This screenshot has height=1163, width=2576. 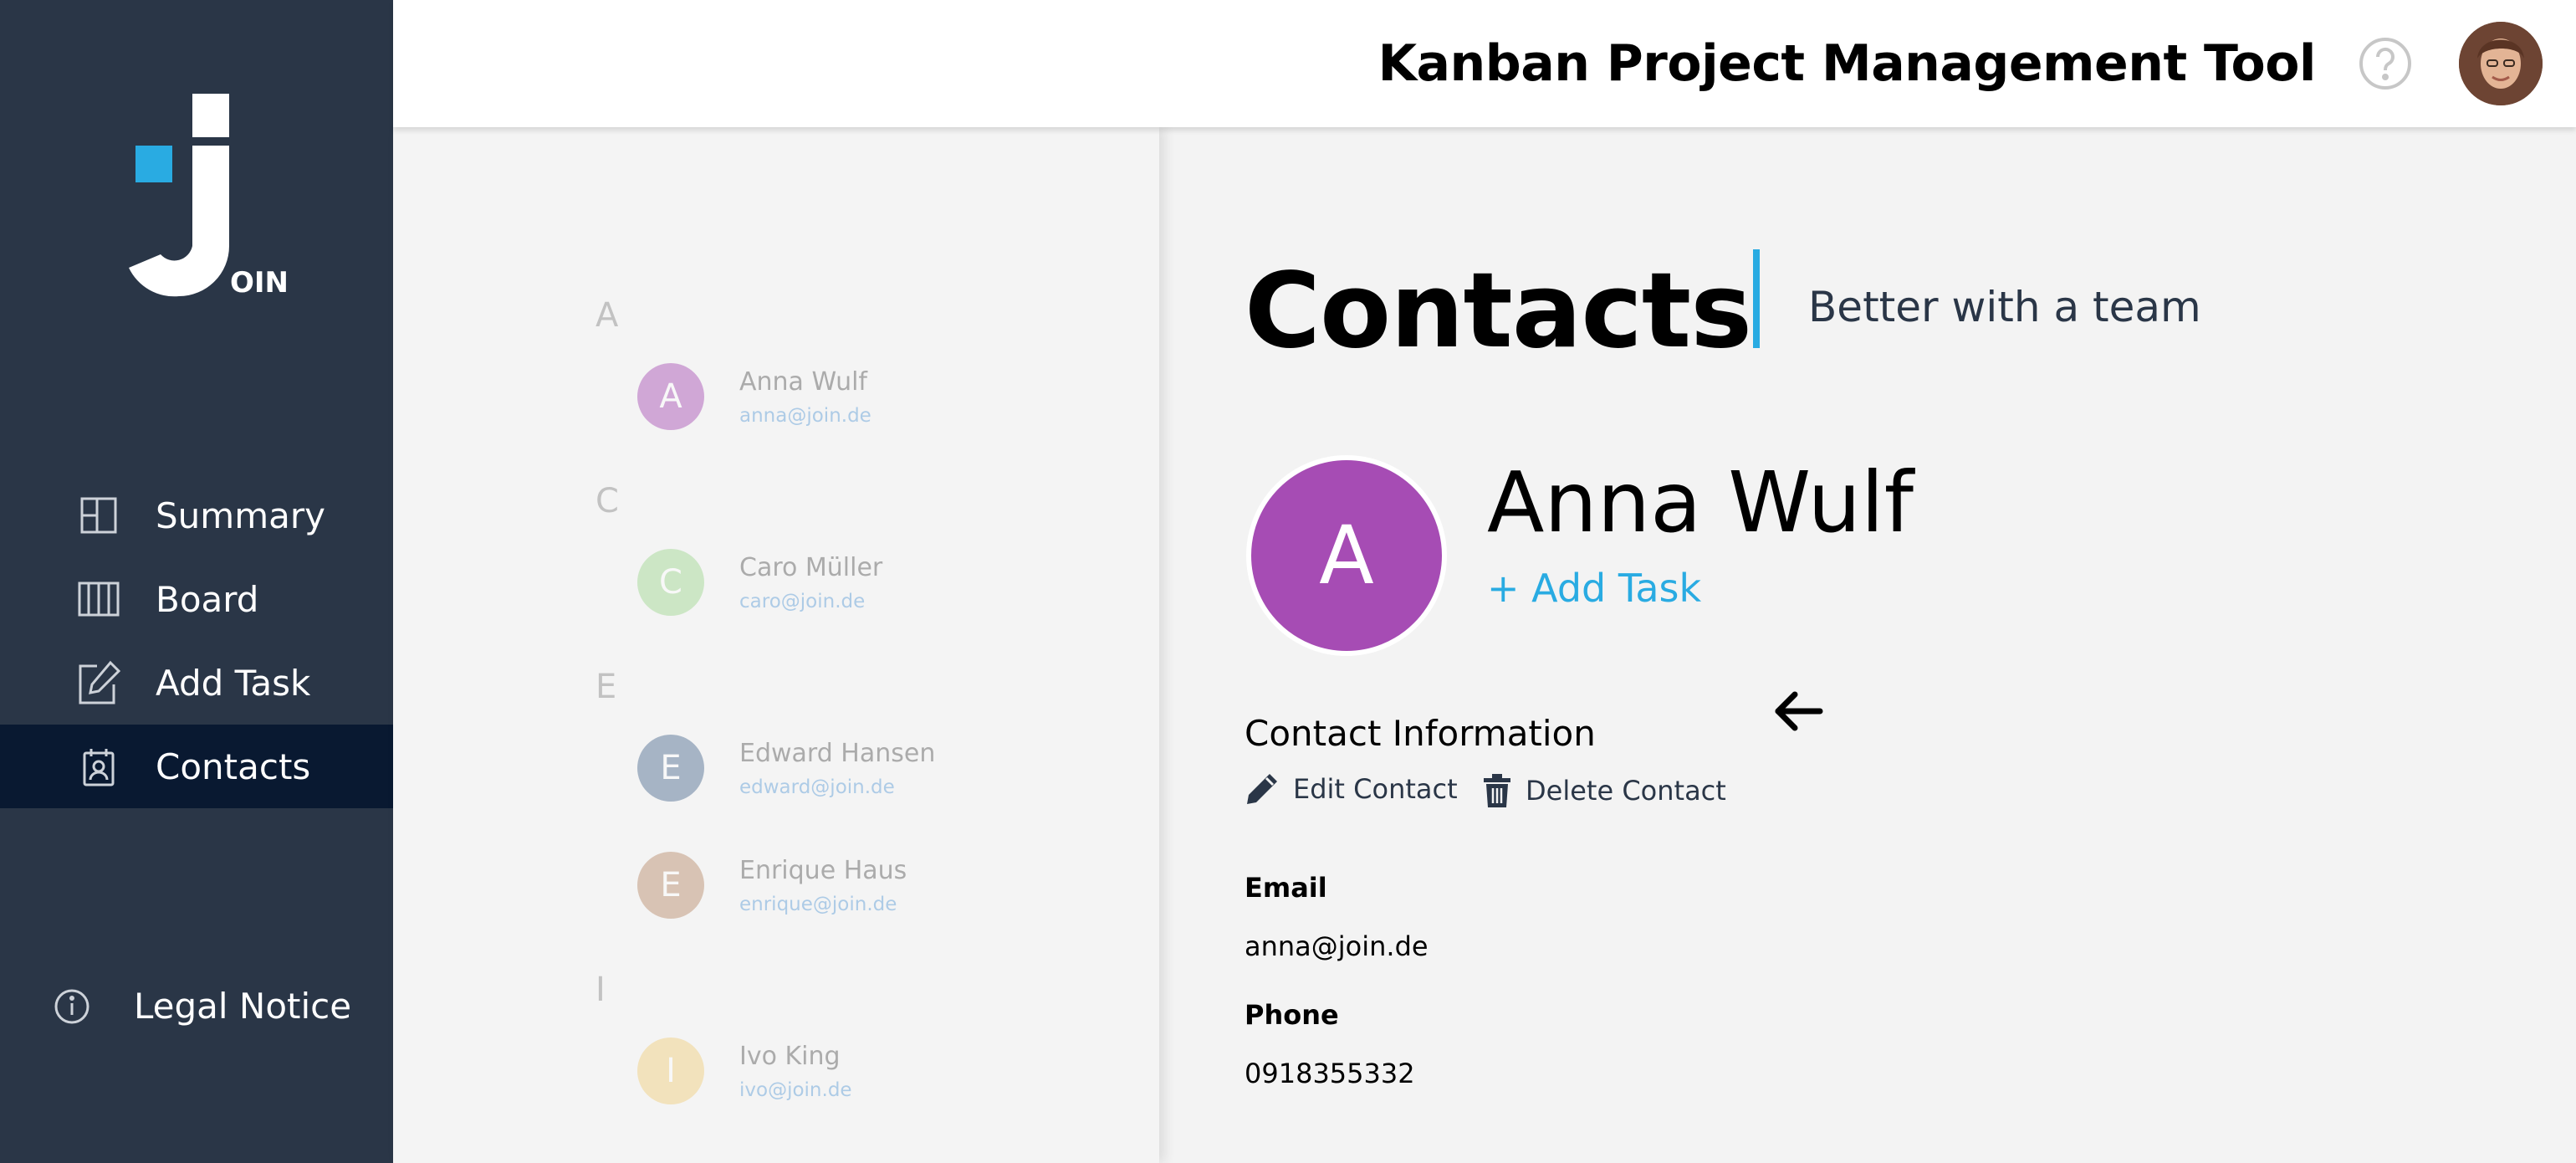 What do you see at coordinates (795, 1089) in the screenshot?
I see `contact-email: ivo@join.de` at bounding box center [795, 1089].